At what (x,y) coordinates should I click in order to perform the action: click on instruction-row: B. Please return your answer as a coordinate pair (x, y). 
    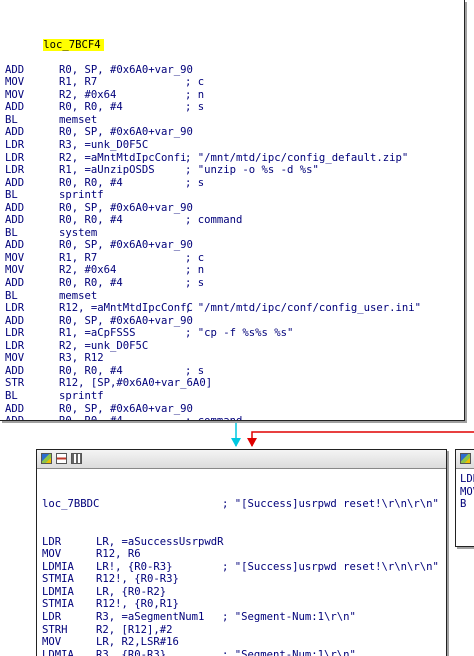
    Looking at the image, I should click on (467, 504).